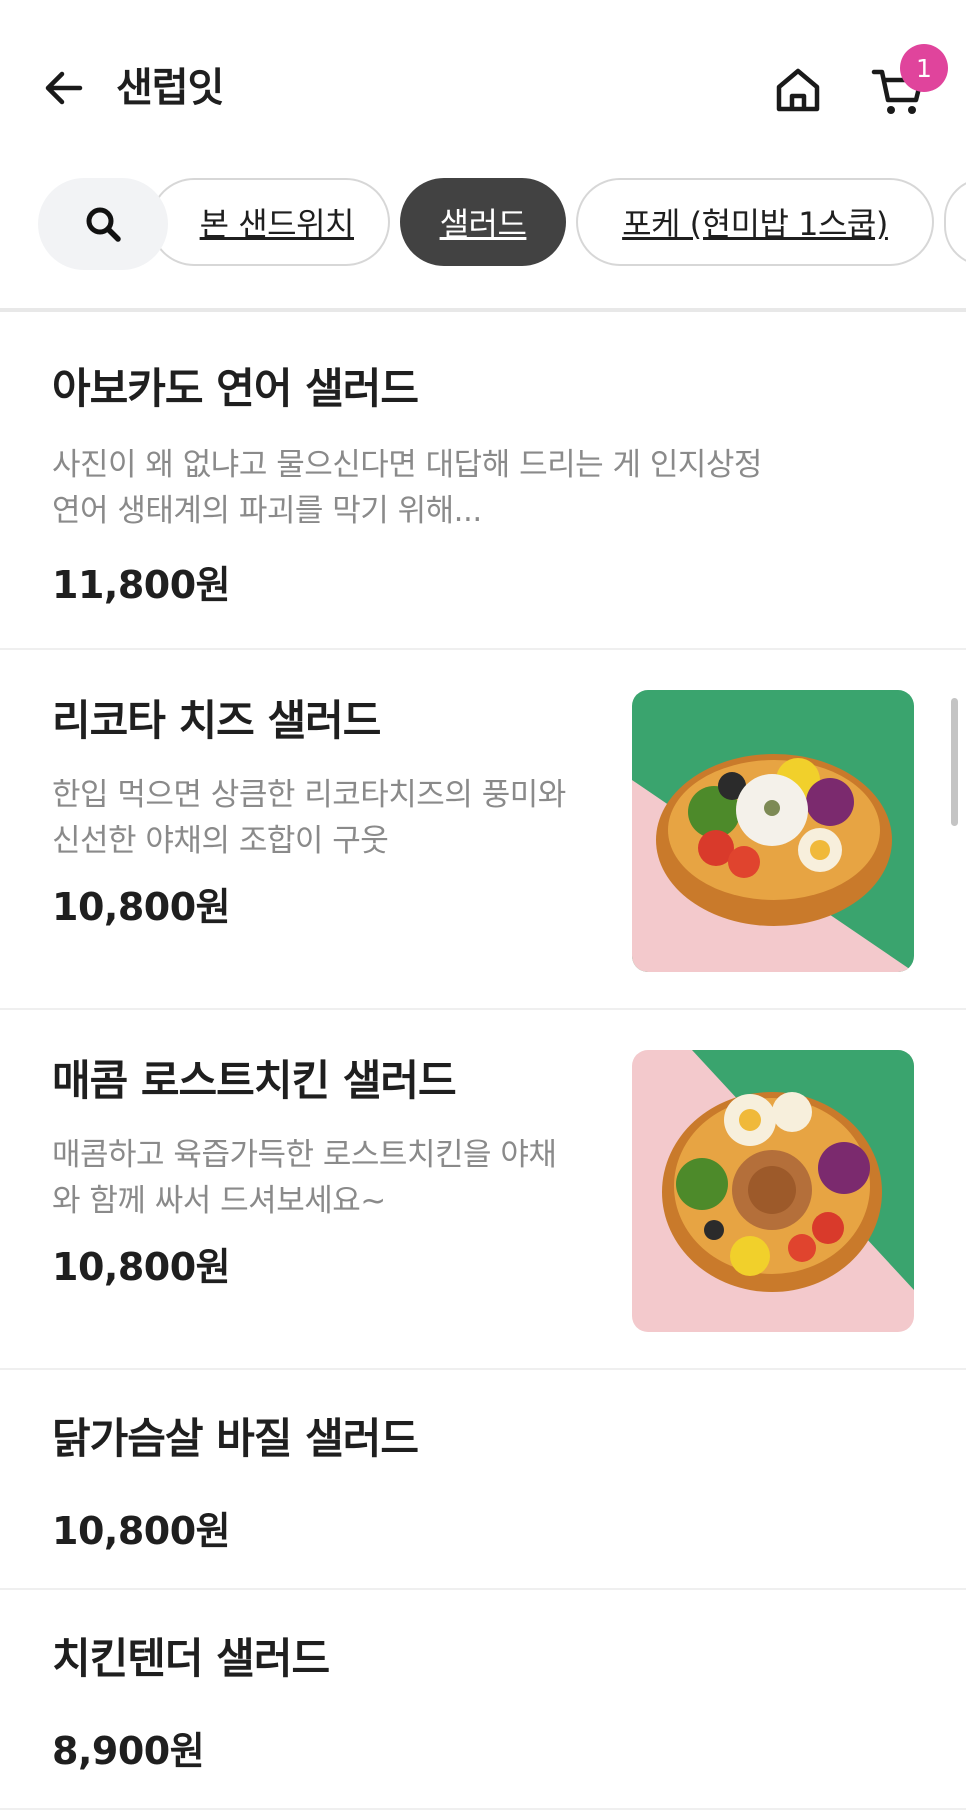  I want to click on category-chip: 본 샌드위치, so click(270, 222).